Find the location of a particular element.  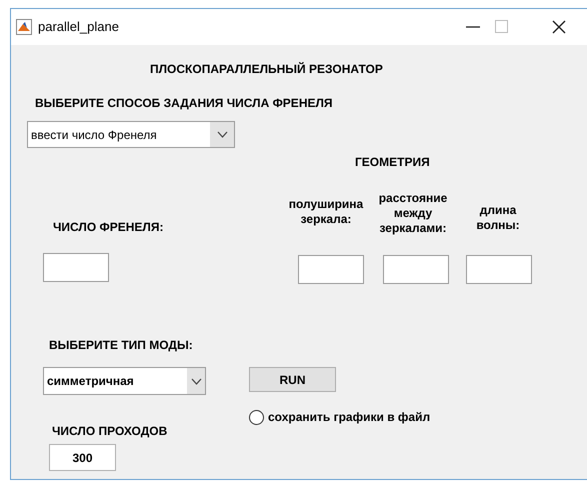

heading: ПЛОСКОПАРАЛЛЕЛЬНЫЙ РЕЗОНАТОР is located at coordinates (266, 69).